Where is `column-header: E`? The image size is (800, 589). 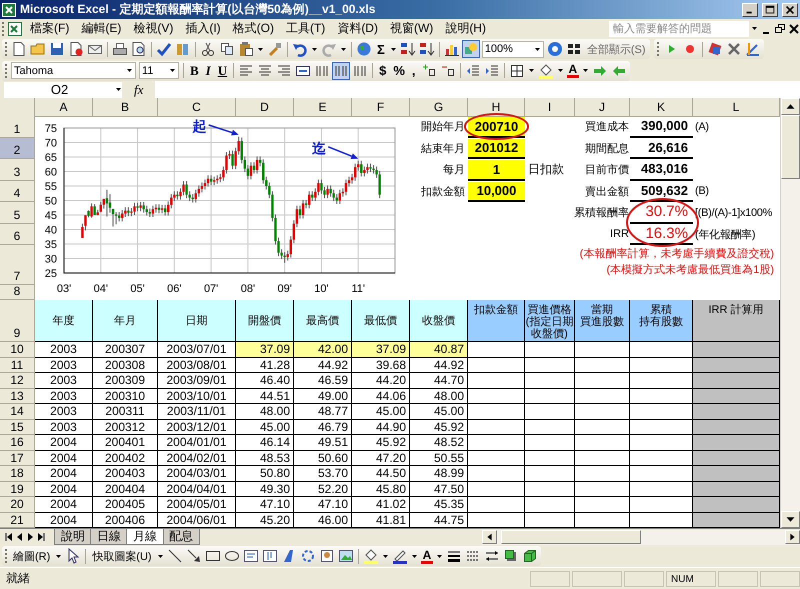 column-header: E is located at coordinates (323, 107).